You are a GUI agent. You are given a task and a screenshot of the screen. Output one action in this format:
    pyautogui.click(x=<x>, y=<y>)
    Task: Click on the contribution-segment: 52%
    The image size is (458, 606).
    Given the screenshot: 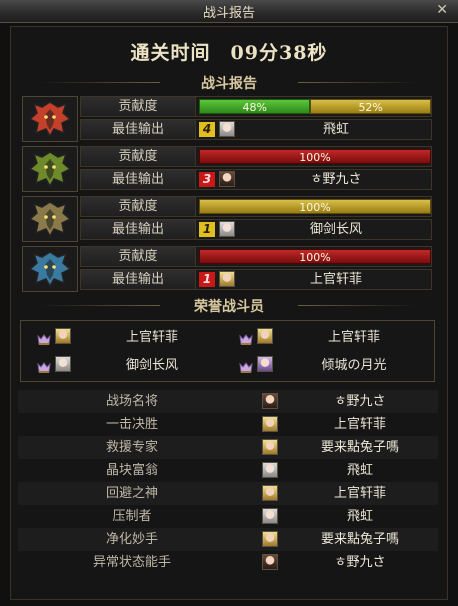 What is the action you would take?
    pyautogui.click(x=370, y=106)
    